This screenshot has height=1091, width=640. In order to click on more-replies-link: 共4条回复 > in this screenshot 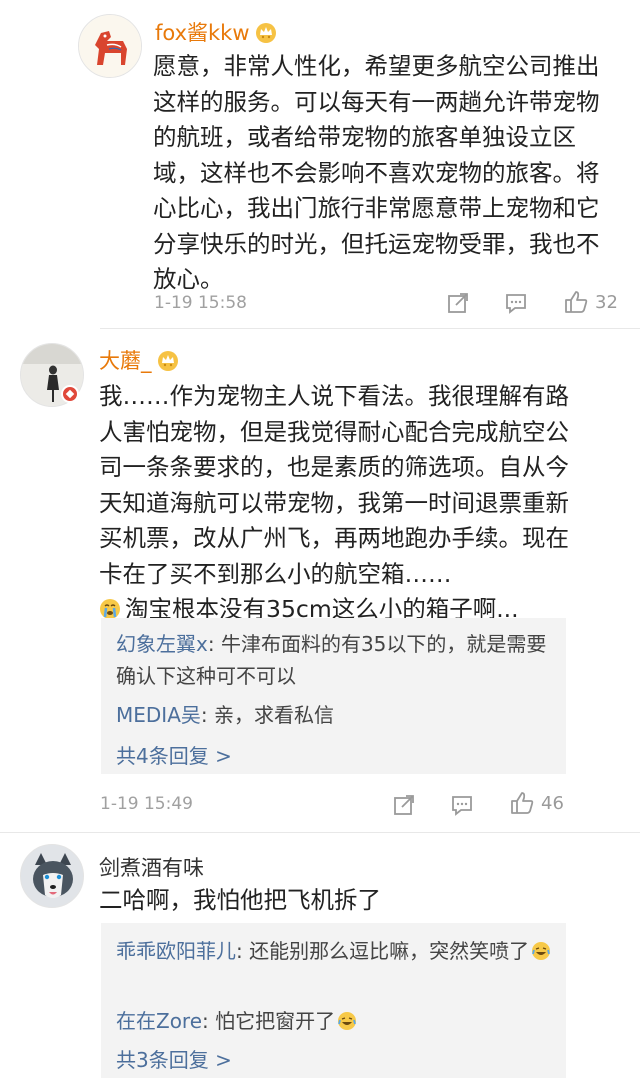, I will do `click(174, 754)`.